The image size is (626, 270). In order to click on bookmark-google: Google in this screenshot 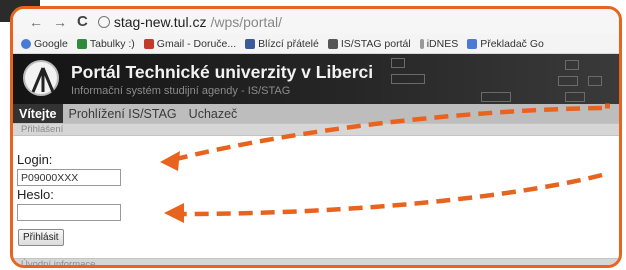, I will do `click(44, 44)`.